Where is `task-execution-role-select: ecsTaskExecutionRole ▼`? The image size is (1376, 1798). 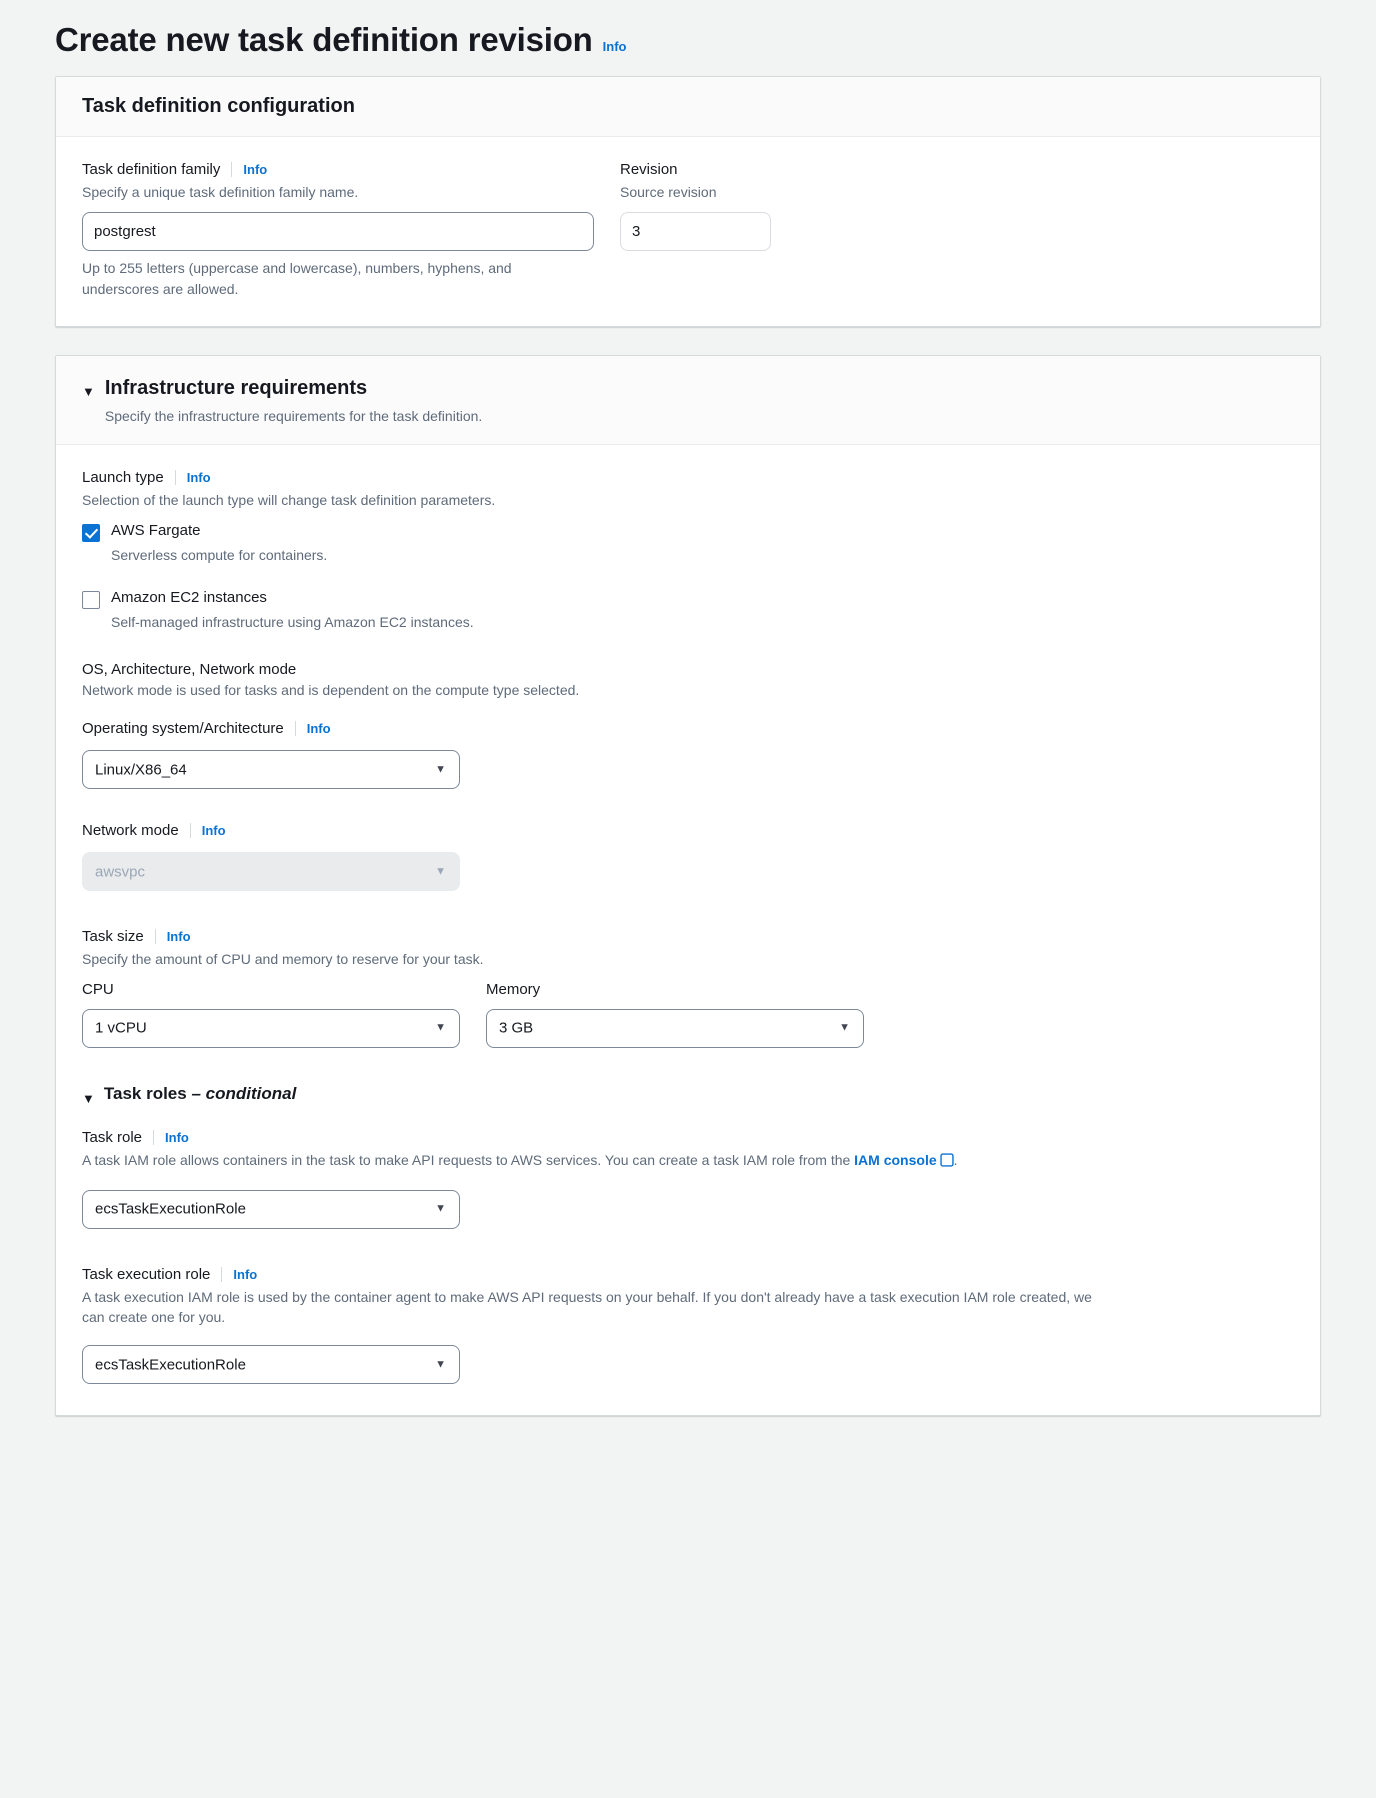 task-execution-role-select: ecsTaskExecutionRole ▼ is located at coordinates (271, 1365).